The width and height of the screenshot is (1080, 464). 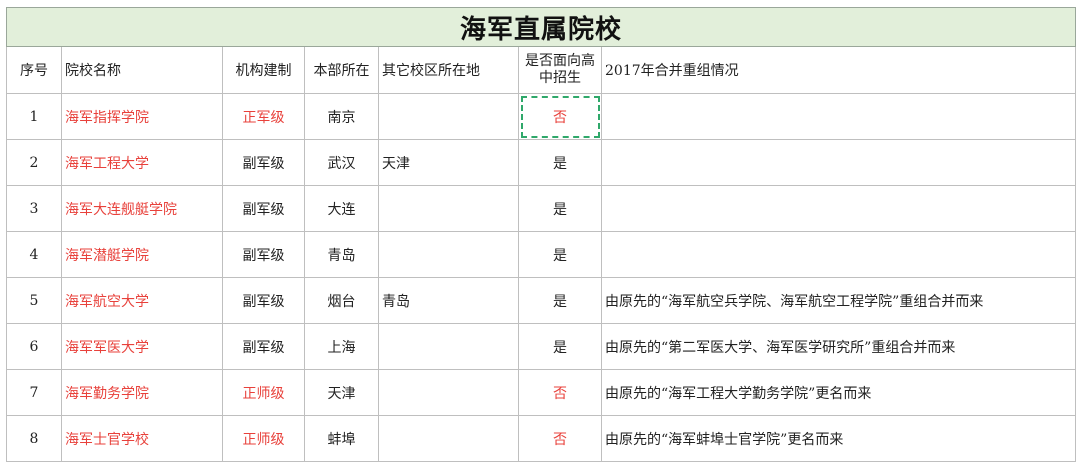 I want to click on cell-index: 3, so click(x=34, y=208).